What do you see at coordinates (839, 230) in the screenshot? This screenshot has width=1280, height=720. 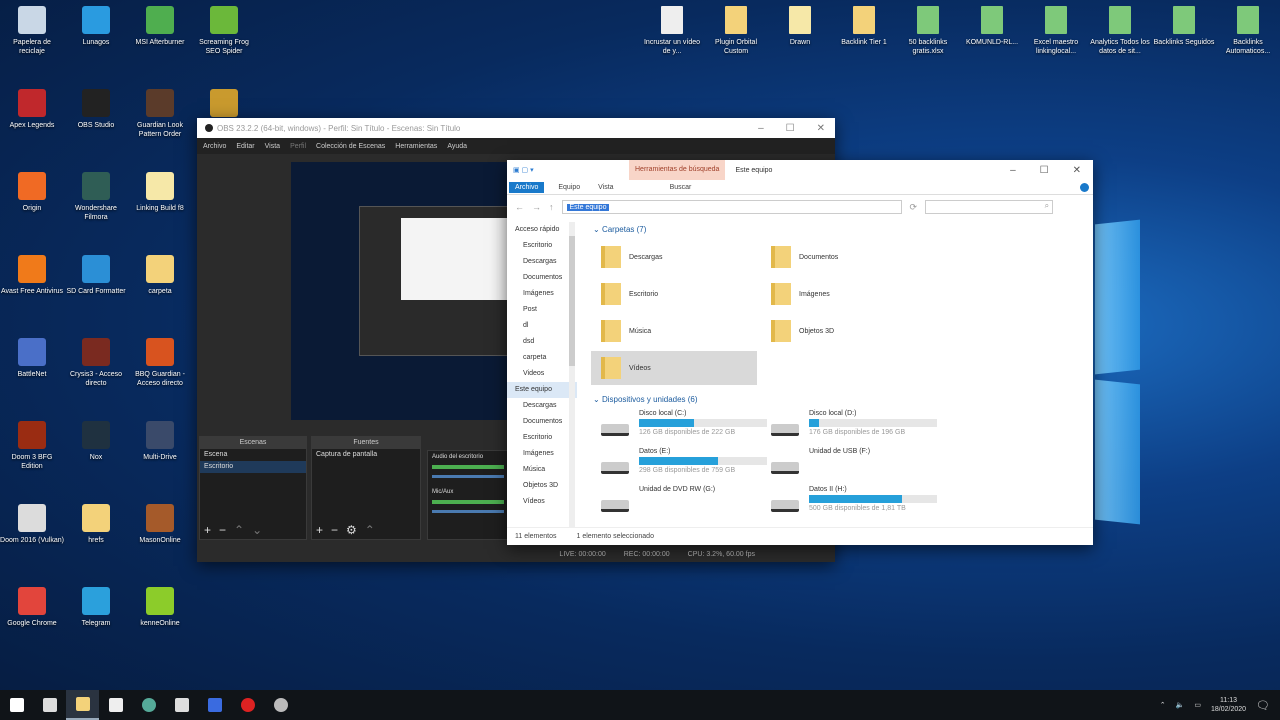 I see `folders-header: ⌄ Carpetas (7)` at bounding box center [839, 230].